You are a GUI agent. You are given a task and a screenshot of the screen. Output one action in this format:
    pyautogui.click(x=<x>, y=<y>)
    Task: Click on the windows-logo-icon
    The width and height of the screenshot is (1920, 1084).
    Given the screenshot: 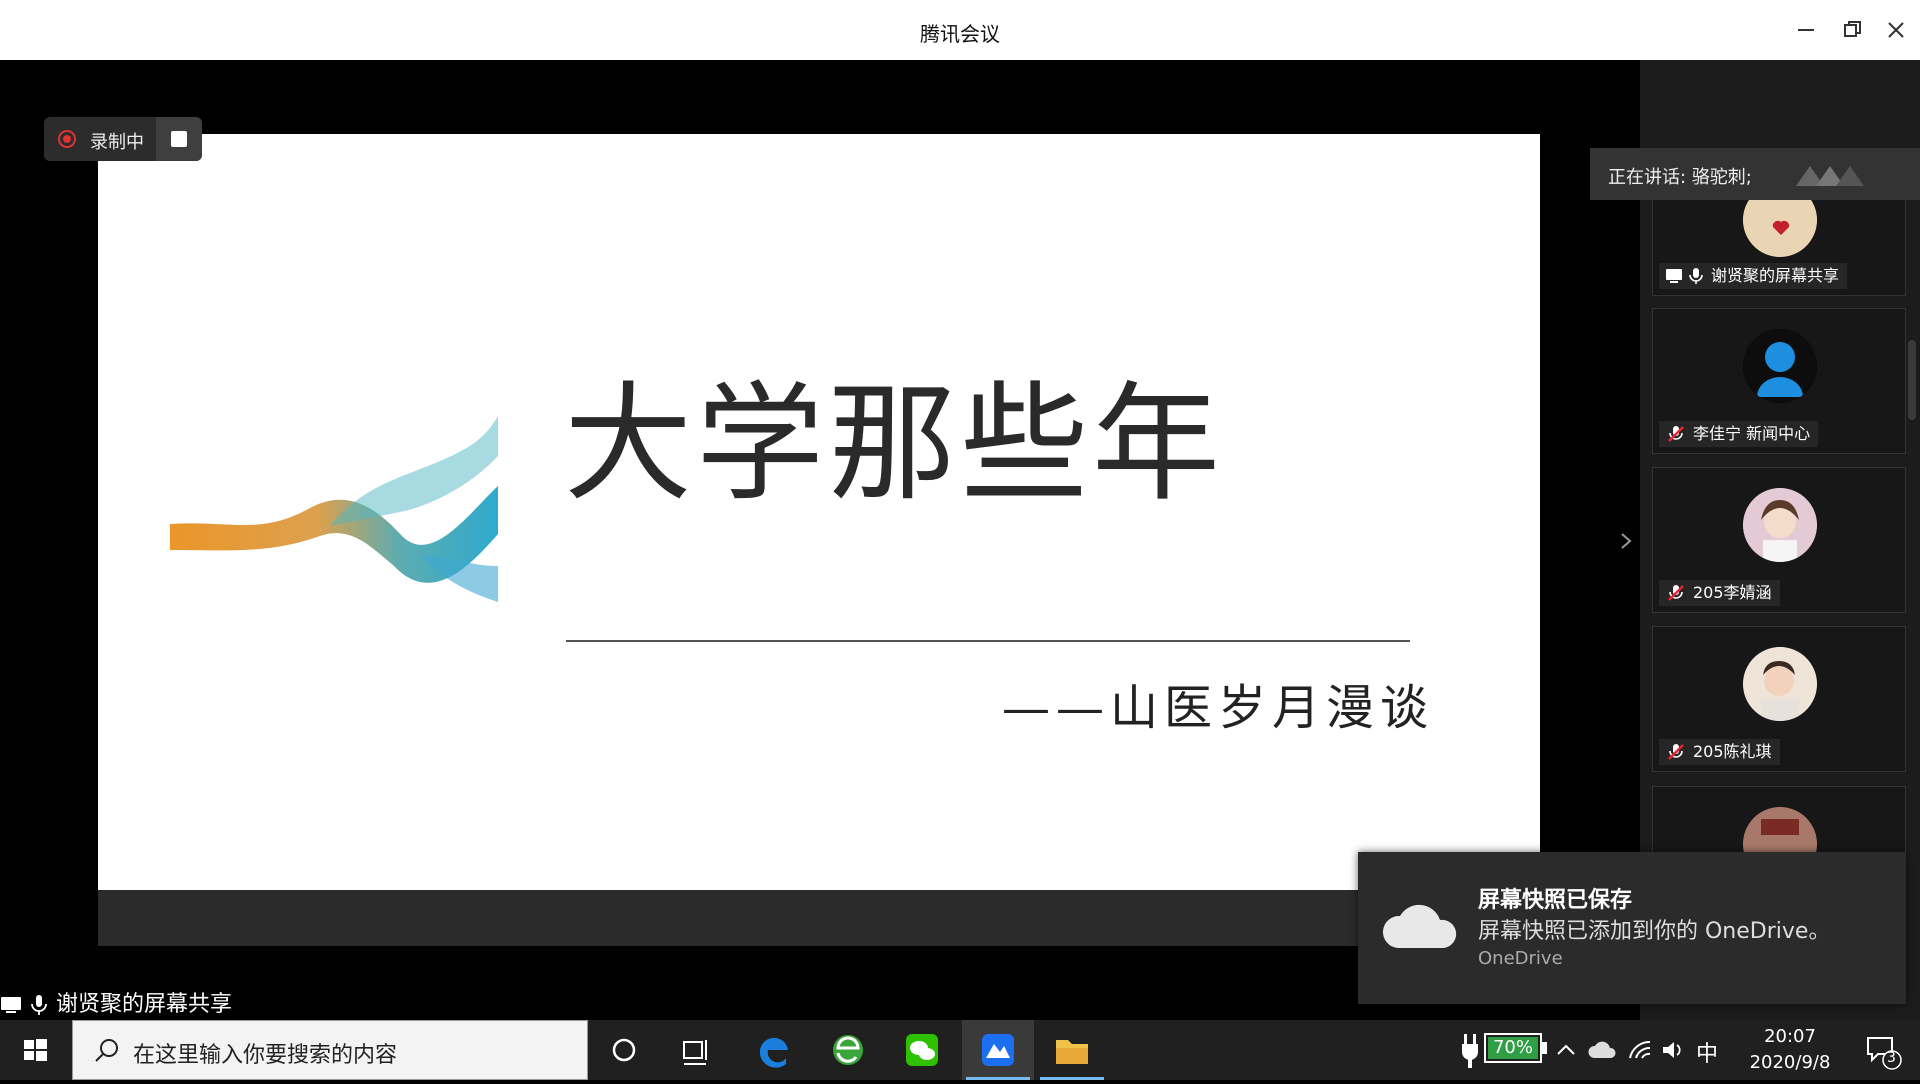 What is the action you would take?
    pyautogui.click(x=35, y=1050)
    